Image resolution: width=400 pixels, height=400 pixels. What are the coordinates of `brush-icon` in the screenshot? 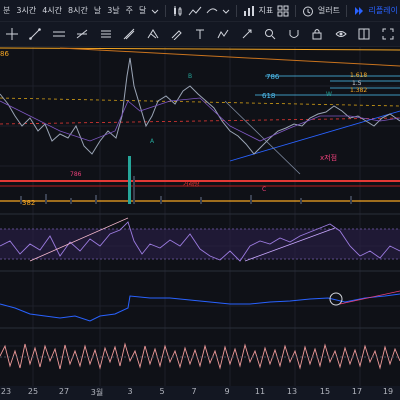 It's located at (176, 34).